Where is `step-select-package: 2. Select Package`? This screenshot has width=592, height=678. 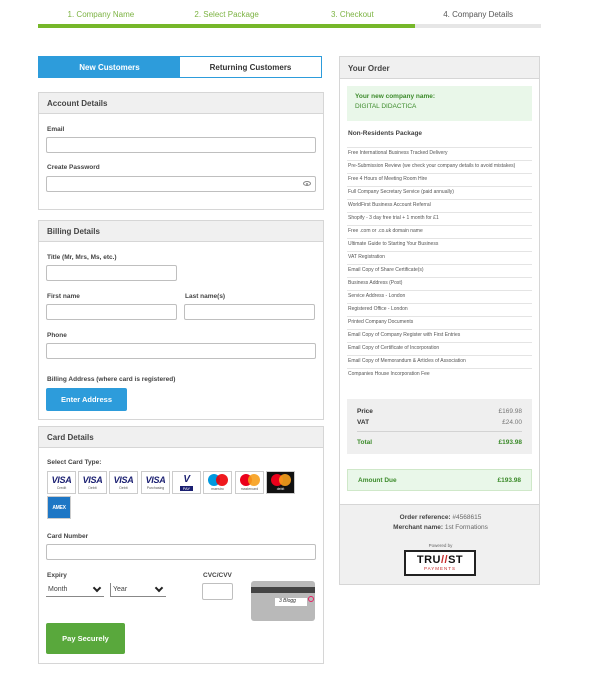
step-select-package: 2. Select Package is located at coordinates (226, 14).